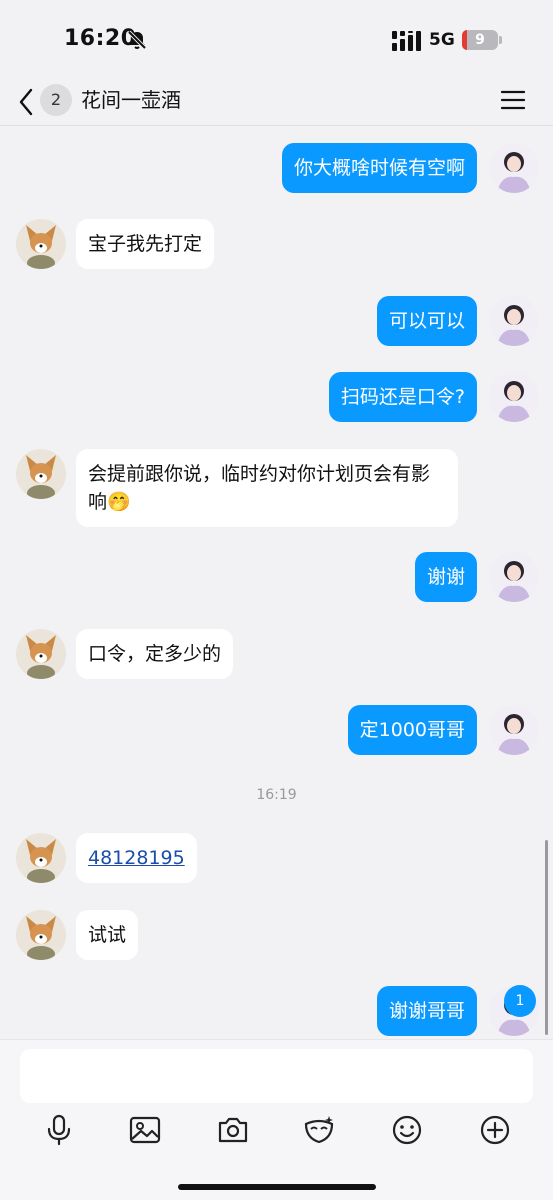  I want to click on battery-level: 9, so click(480, 40).